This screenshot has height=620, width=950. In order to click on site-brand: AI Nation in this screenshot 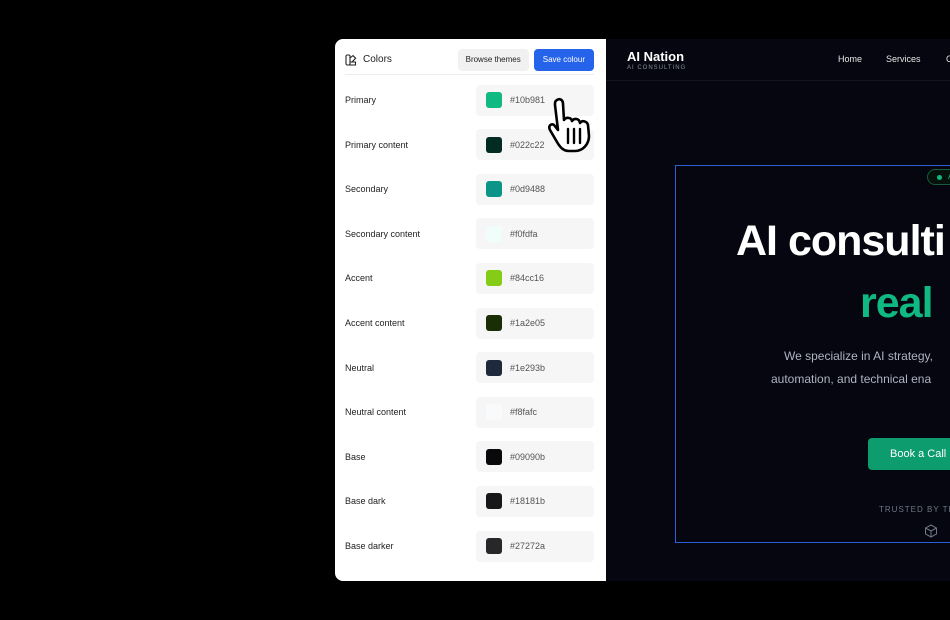, I will do `click(655, 56)`.